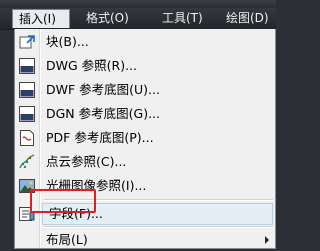 Image resolution: width=320 pixels, height=251 pixels. I want to click on menu-draw: 绘图(D), so click(247, 18).